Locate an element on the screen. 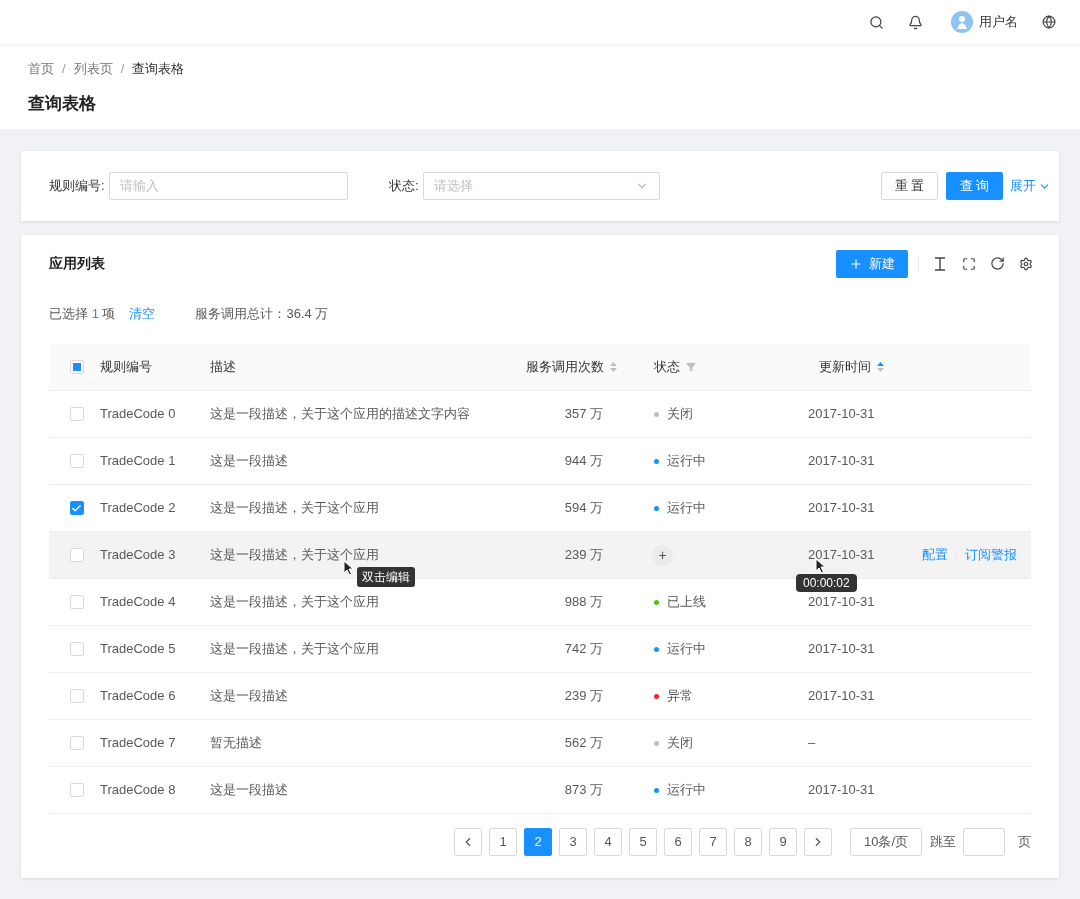 The height and width of the screenshot is (899, 1080). page-button: 6 is located at coordinates (678, 842).